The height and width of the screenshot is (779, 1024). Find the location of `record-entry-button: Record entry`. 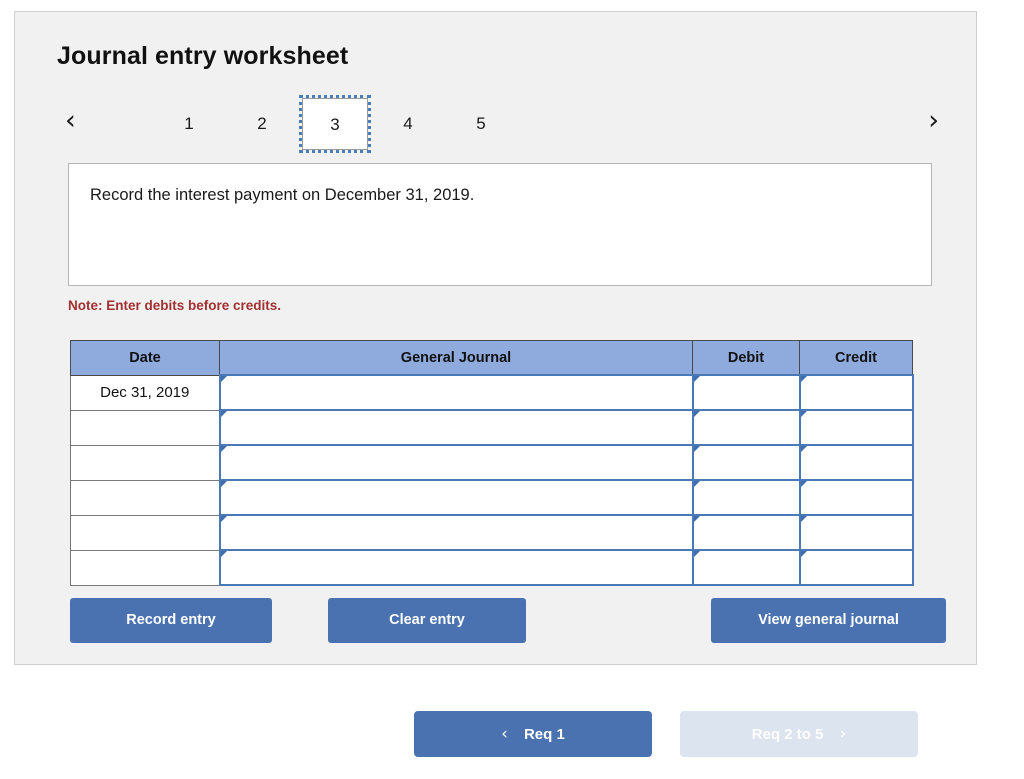

record-entry-button: Record entry is located at coordinates (171, 620).